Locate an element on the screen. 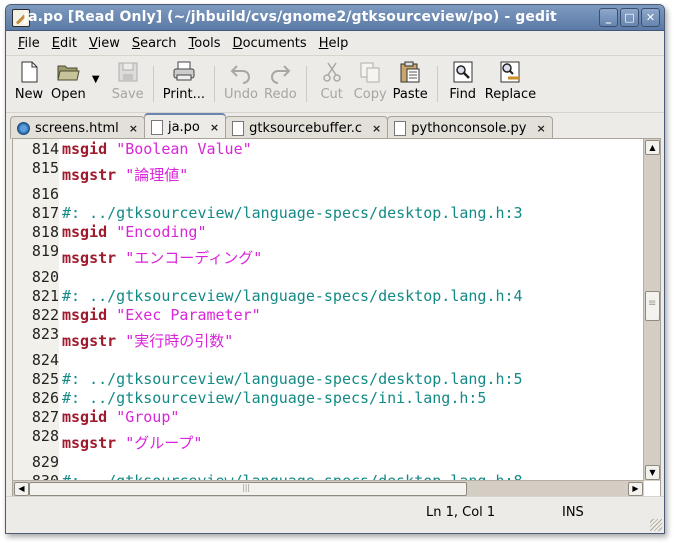  replace-button: Replace is located at coordinates (510, 81).